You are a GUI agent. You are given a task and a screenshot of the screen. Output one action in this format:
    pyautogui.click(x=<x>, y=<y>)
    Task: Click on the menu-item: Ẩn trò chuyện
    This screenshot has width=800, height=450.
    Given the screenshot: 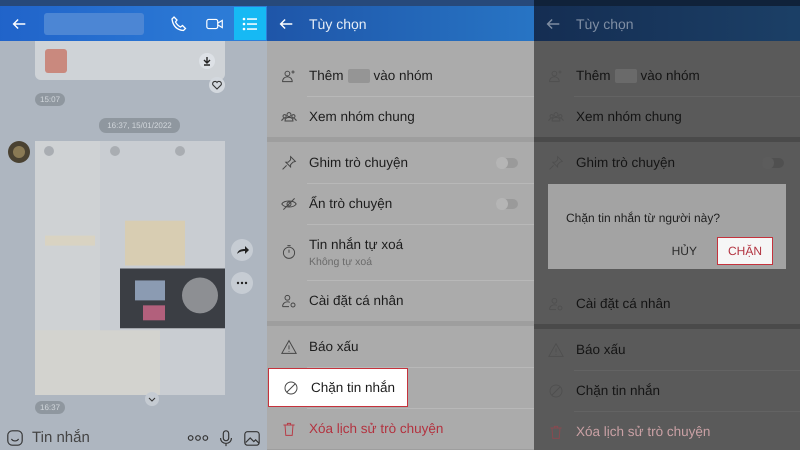 What is the action you would take?
    pyautogui.click(x=381, y=203)
    